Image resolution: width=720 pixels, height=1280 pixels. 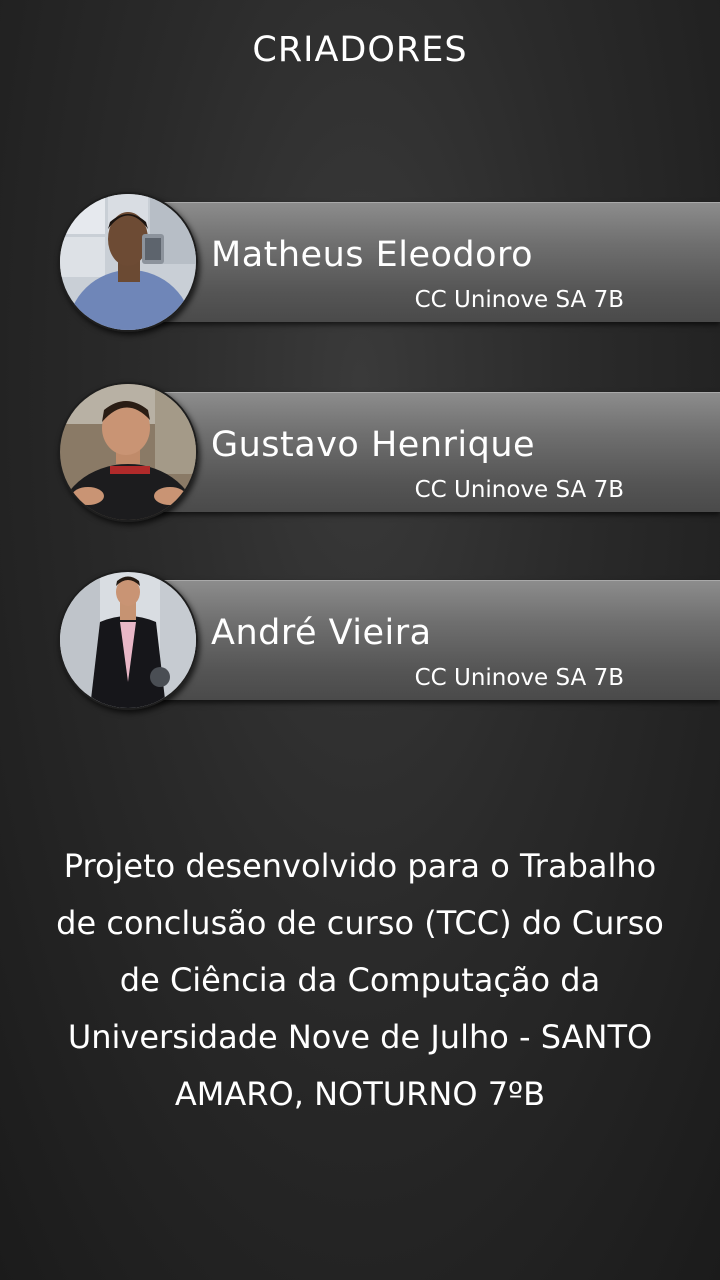 I want to click on creator-name: André Vieira, so click(x=321, y=633).